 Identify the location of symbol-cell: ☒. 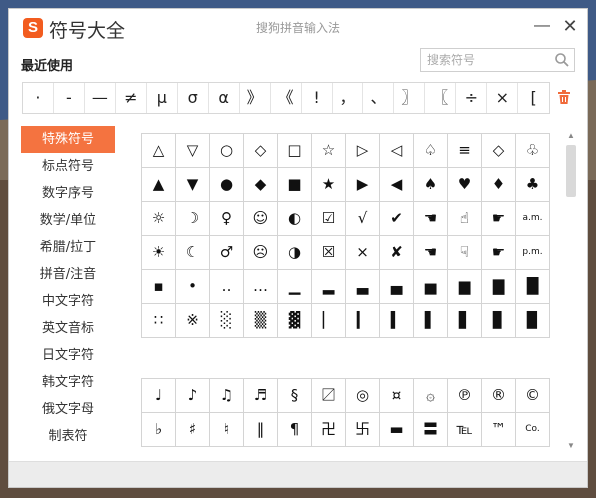
(329, 253).